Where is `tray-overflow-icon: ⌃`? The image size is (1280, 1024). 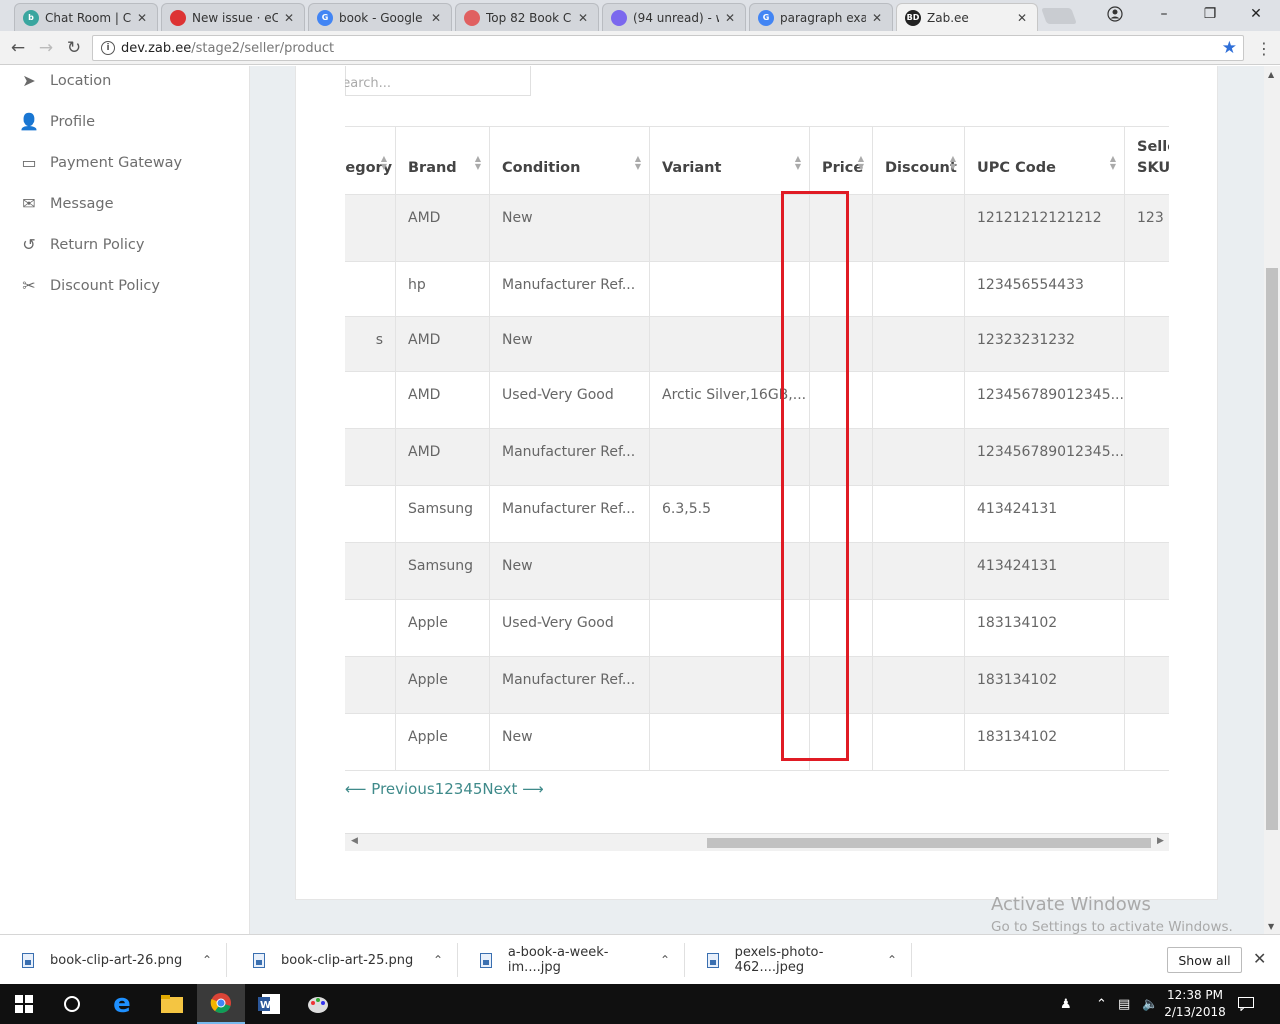
tray-overflow-icon: ⌃ is located at coordinates (1101, 1004).